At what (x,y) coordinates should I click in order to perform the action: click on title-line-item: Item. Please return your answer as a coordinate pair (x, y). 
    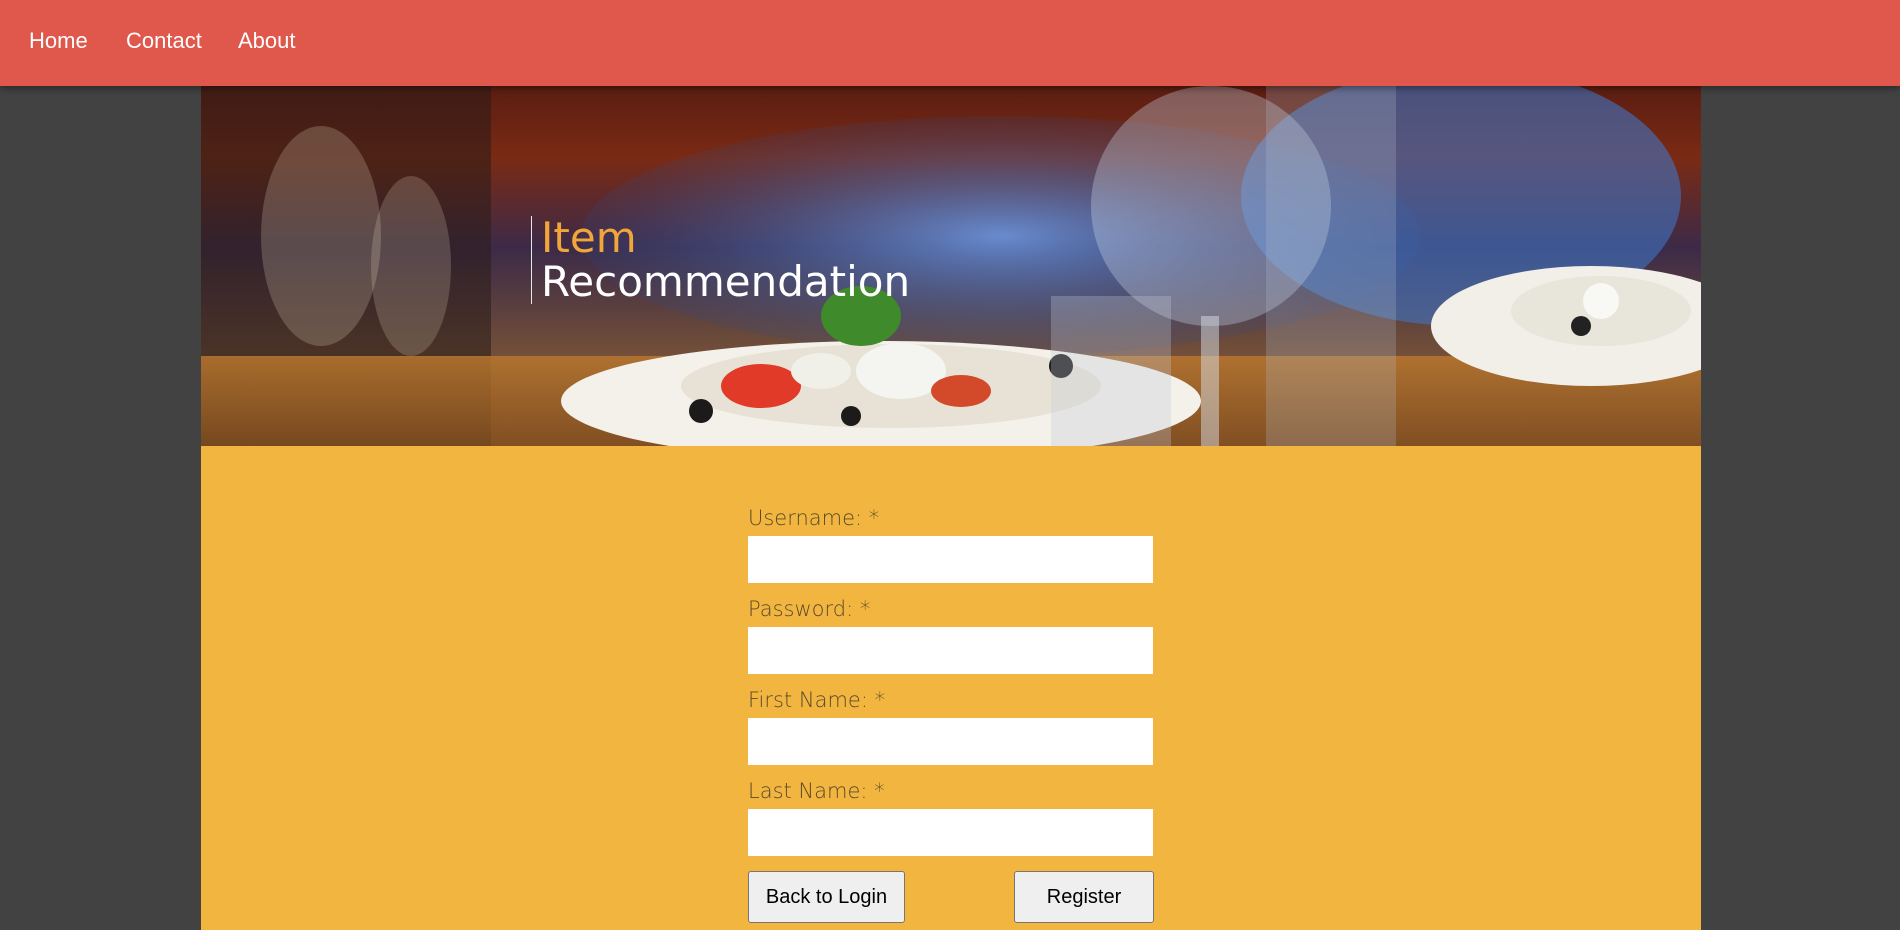
    Looking at the image, I should click on (589, 237).